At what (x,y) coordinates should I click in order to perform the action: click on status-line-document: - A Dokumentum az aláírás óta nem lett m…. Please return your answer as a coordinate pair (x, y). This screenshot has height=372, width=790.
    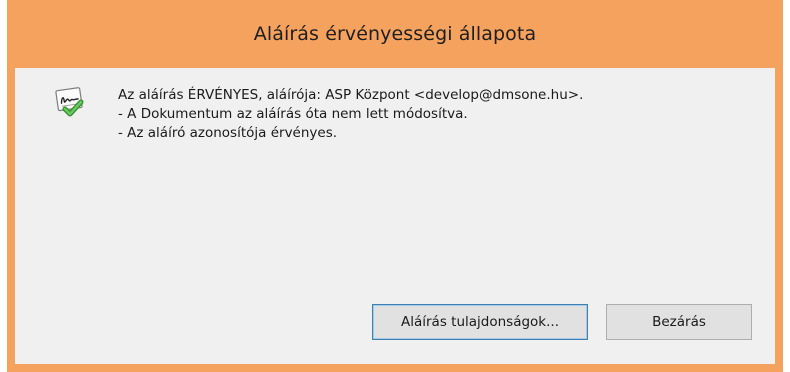
    Looking at the image, I should click on (293, 114).